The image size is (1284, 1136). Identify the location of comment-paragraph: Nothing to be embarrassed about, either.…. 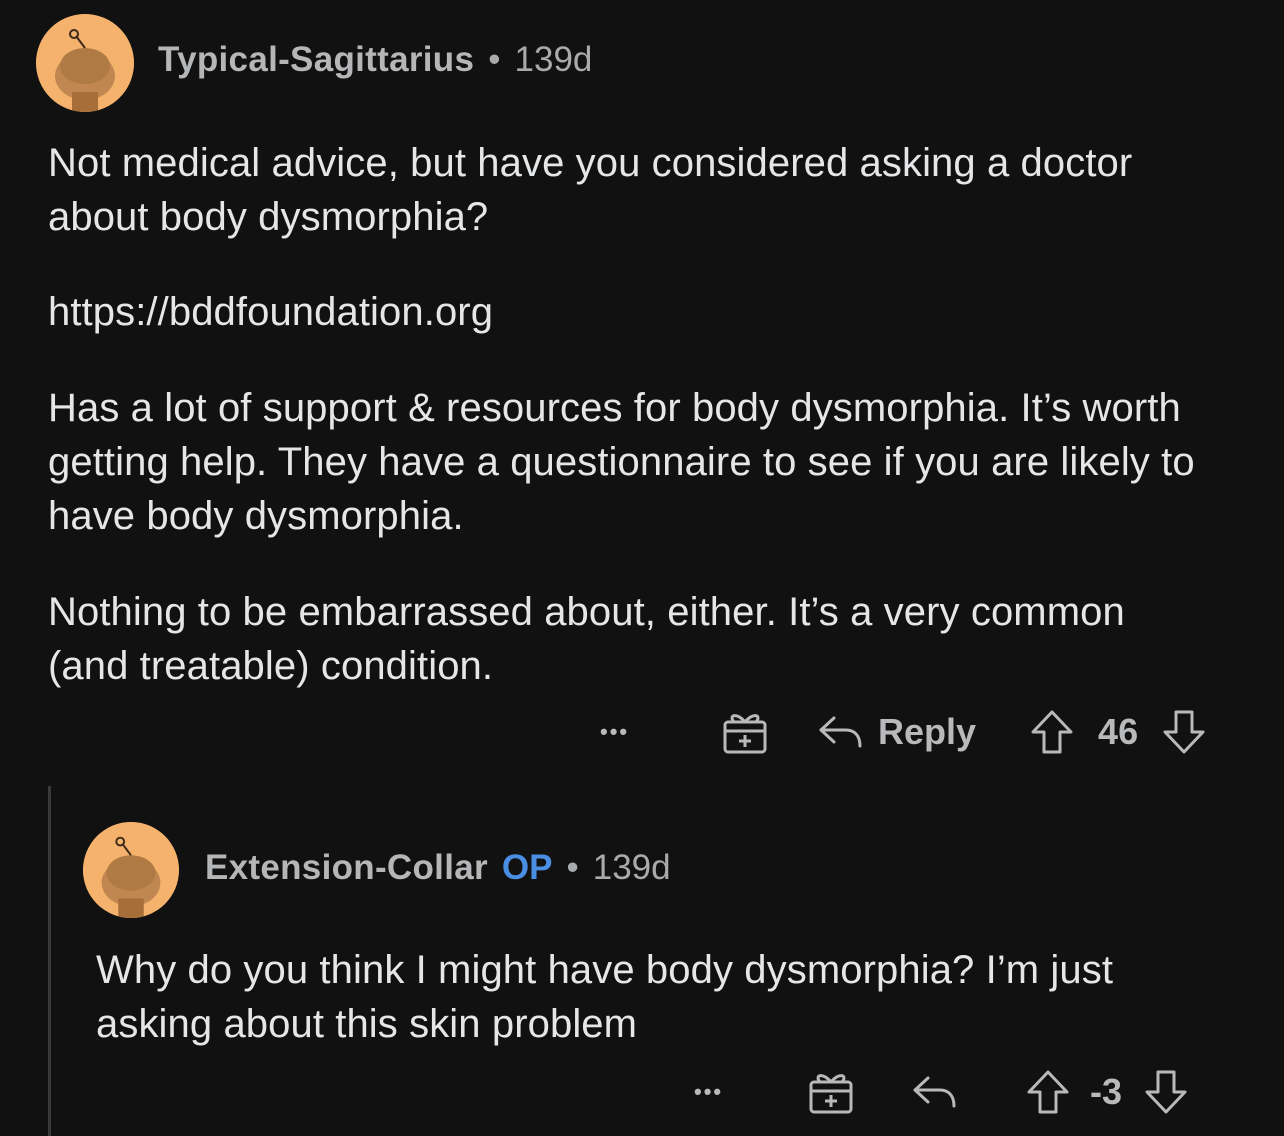
(586, 639).